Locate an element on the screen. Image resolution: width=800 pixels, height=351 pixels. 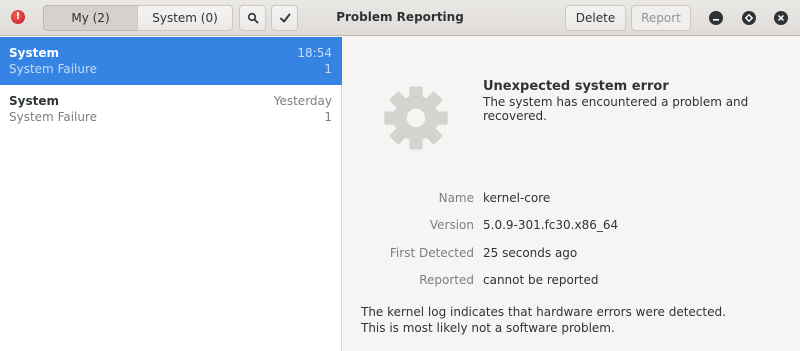
tab-system: System (0) is located at coordinates (185, 18).